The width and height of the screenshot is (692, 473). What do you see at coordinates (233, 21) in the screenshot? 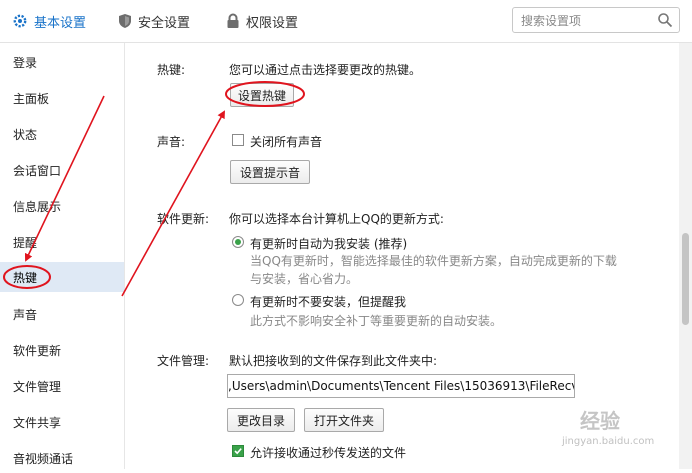
I see `lock-icon` at bounding box center [233, 21].